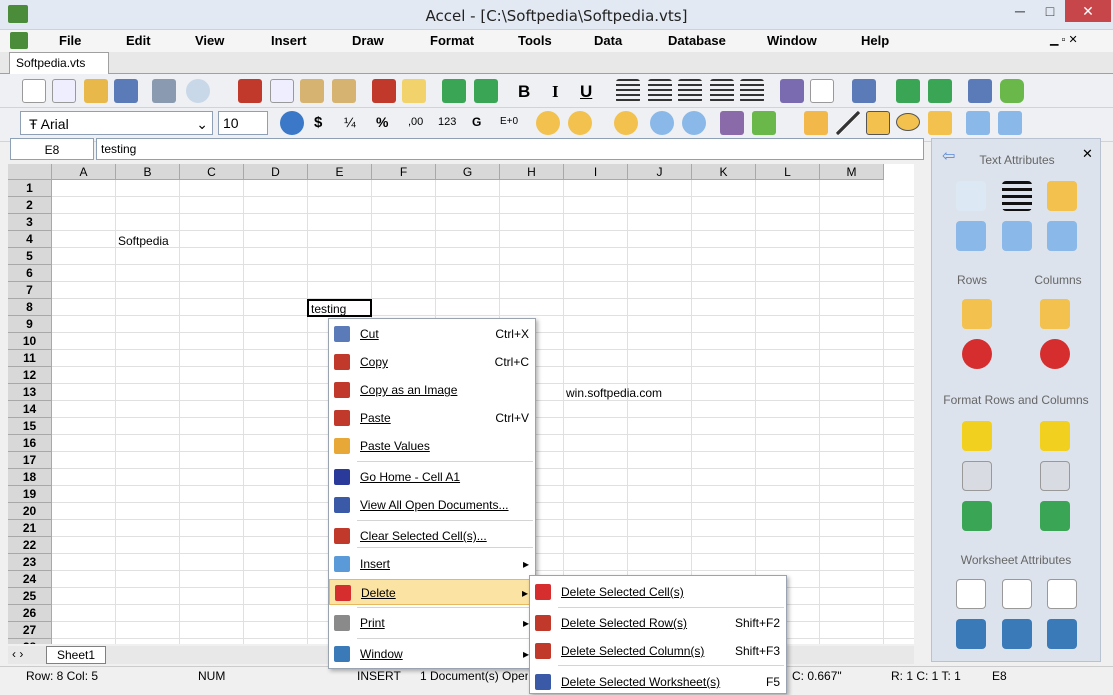 The image size is (1113, 695). What do you see at coordinates (1017, 196) in the screenshot?
I see `text-align-icon` at bounding box center [1017, 196].